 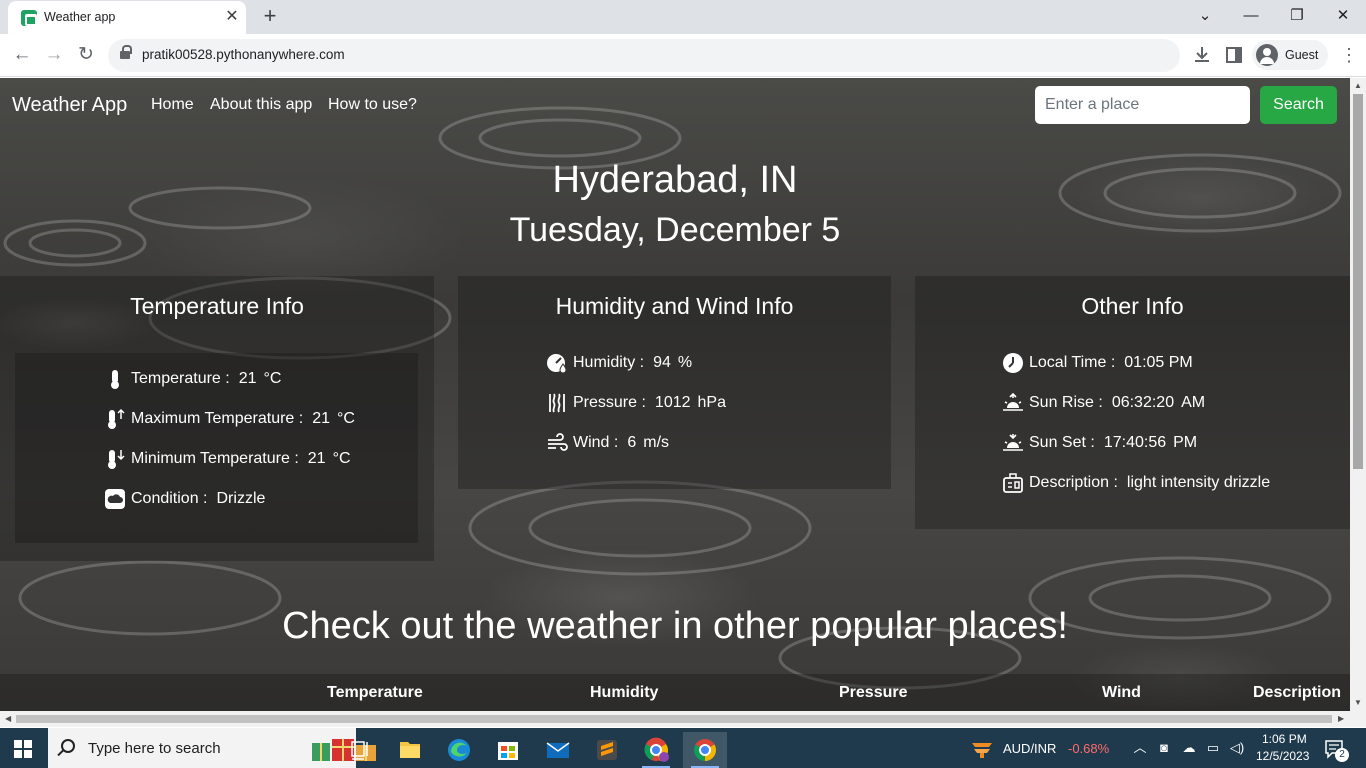 I want to click on scroll-right-icon: ▶, so click(x=1341, y=718).